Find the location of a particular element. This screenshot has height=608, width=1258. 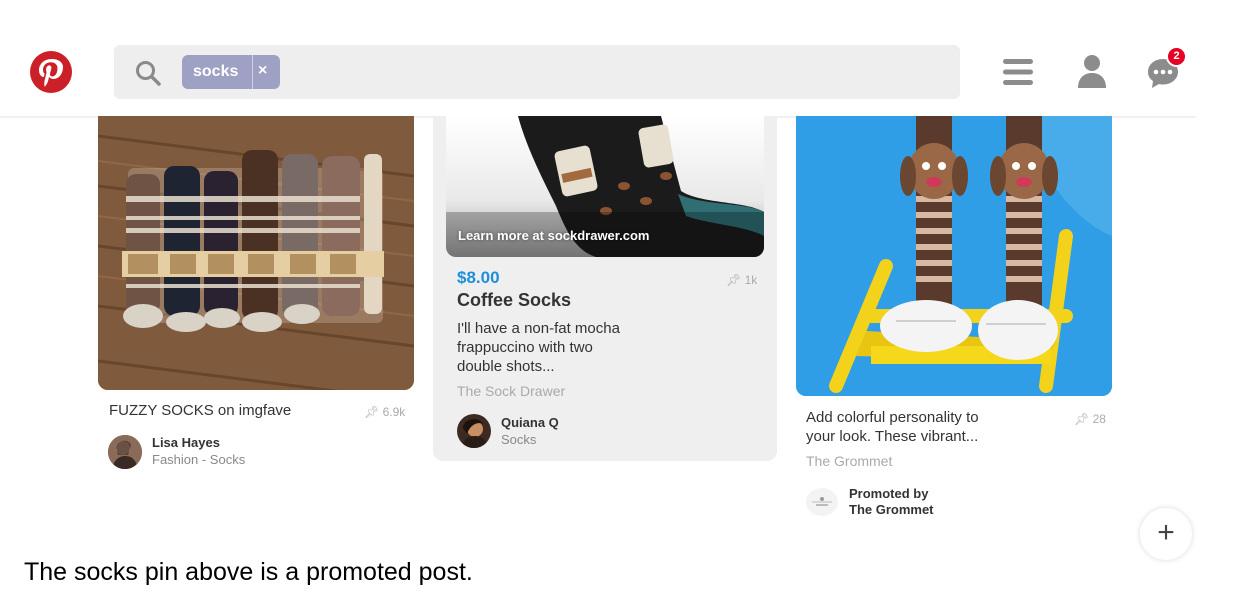

hamburger-menu-icon is located at coordinates (1018, 72).